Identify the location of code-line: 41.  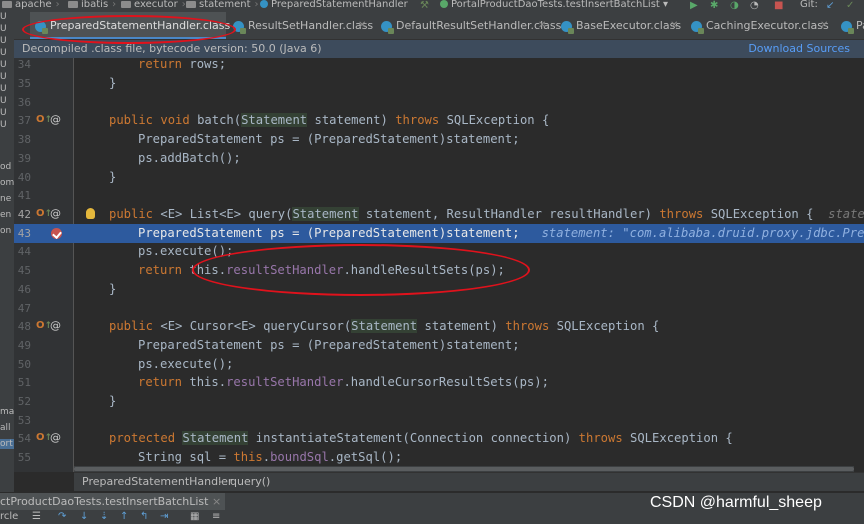
(439, 195).